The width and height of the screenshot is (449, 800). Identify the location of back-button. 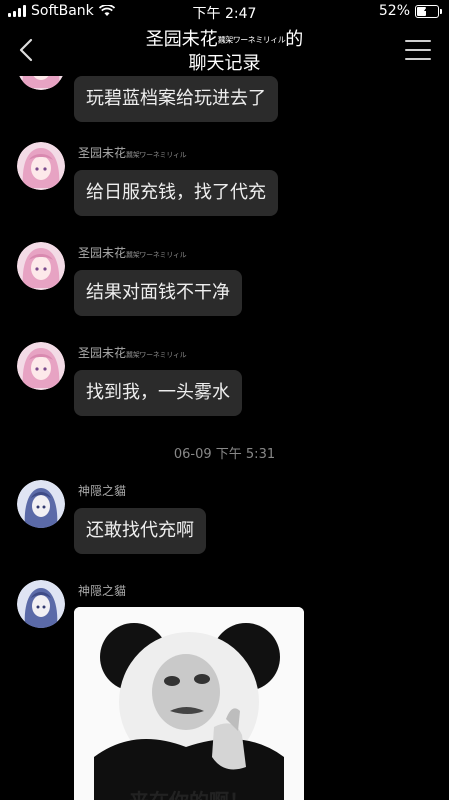
(26, 50).